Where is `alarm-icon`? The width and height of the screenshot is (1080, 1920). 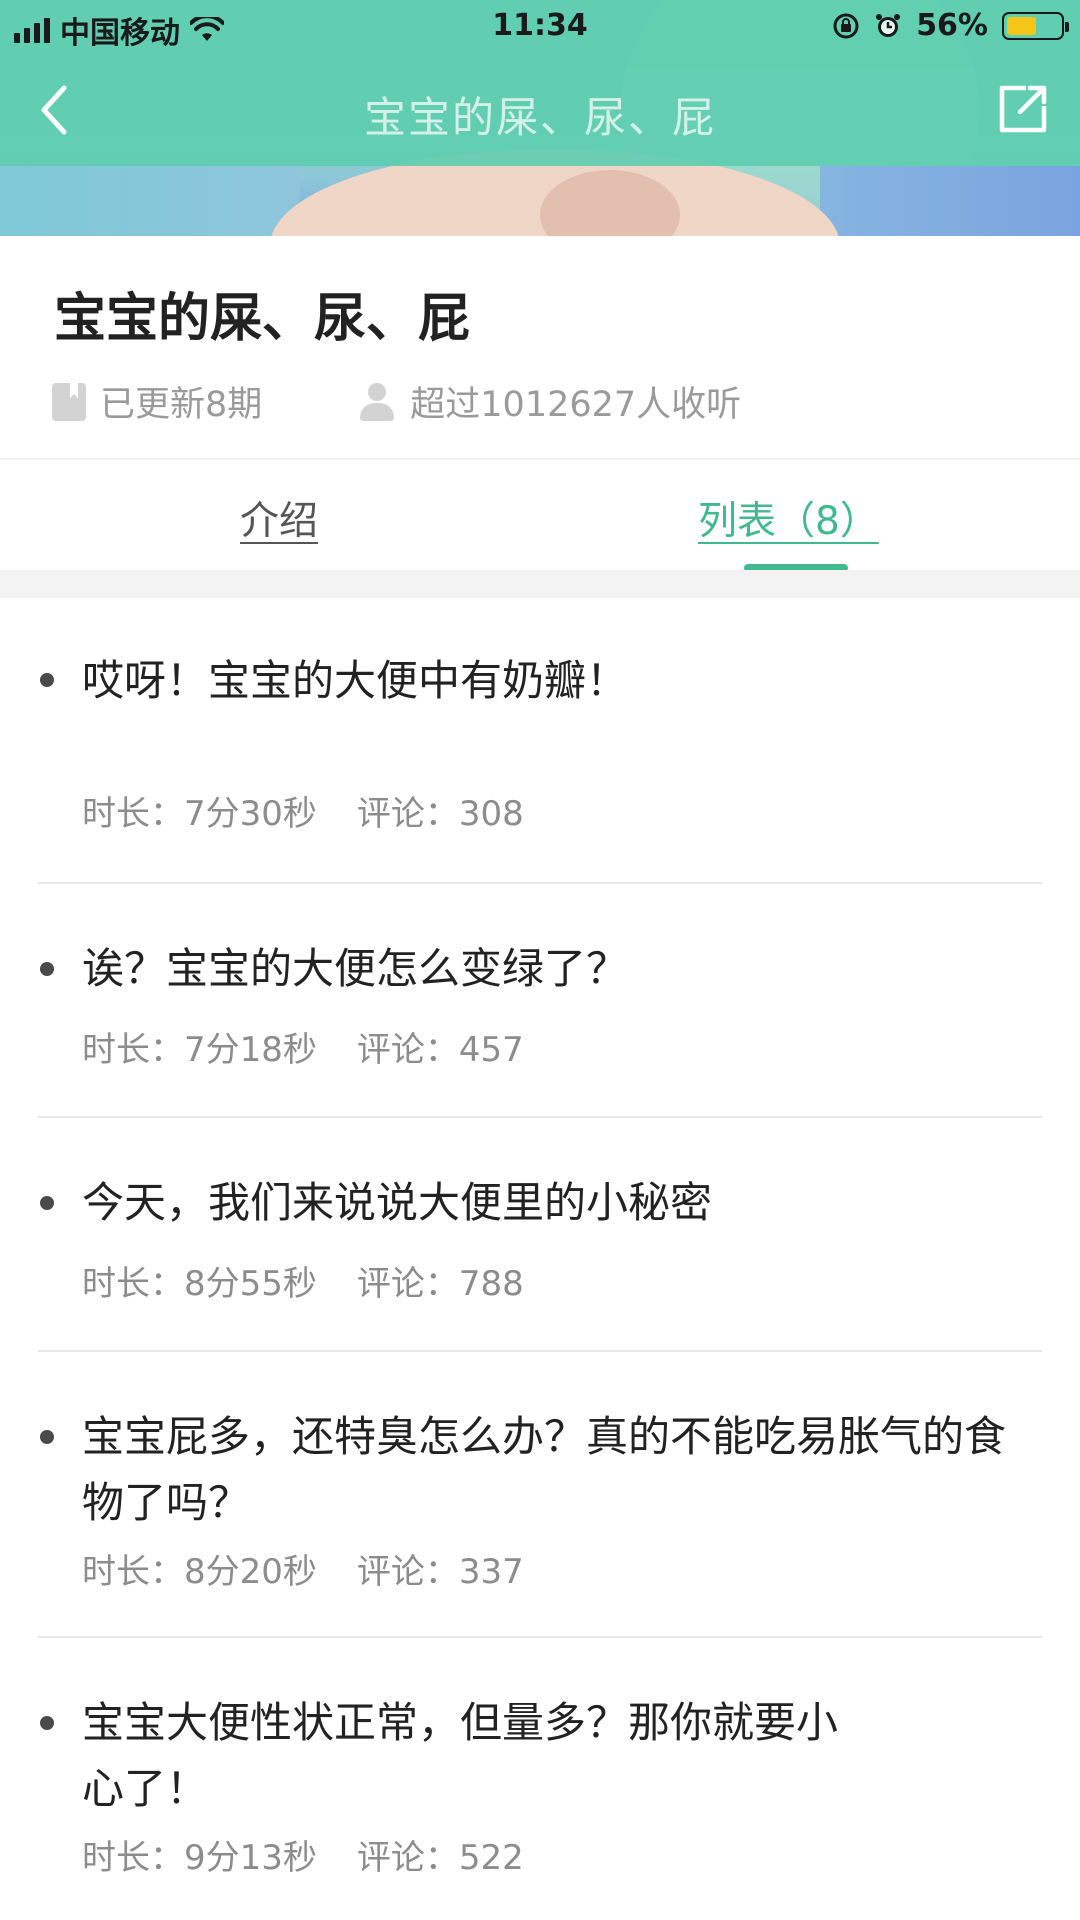
alarm-icon is located at coordinates (888, 25).